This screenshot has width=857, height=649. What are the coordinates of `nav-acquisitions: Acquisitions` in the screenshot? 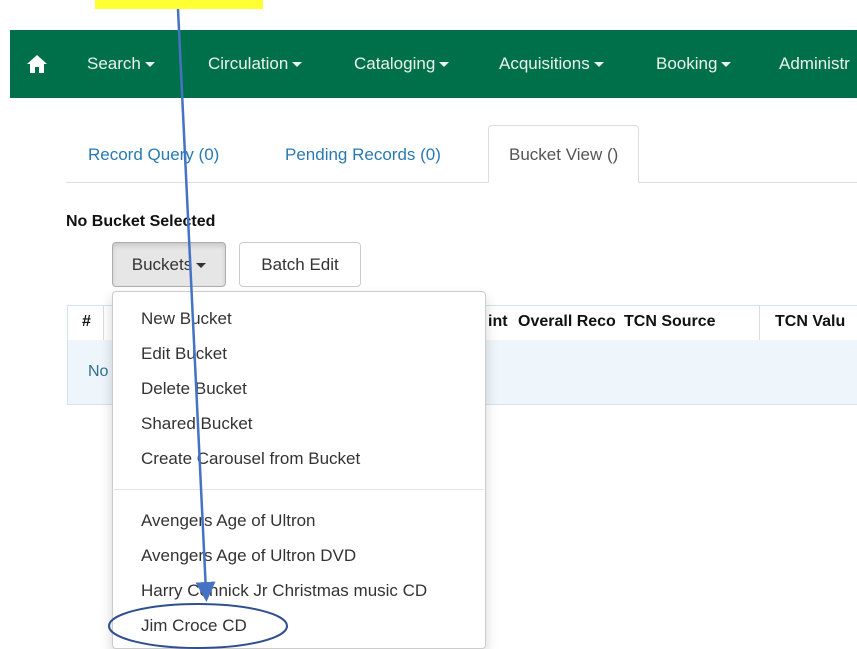 It's located at (551, 64).